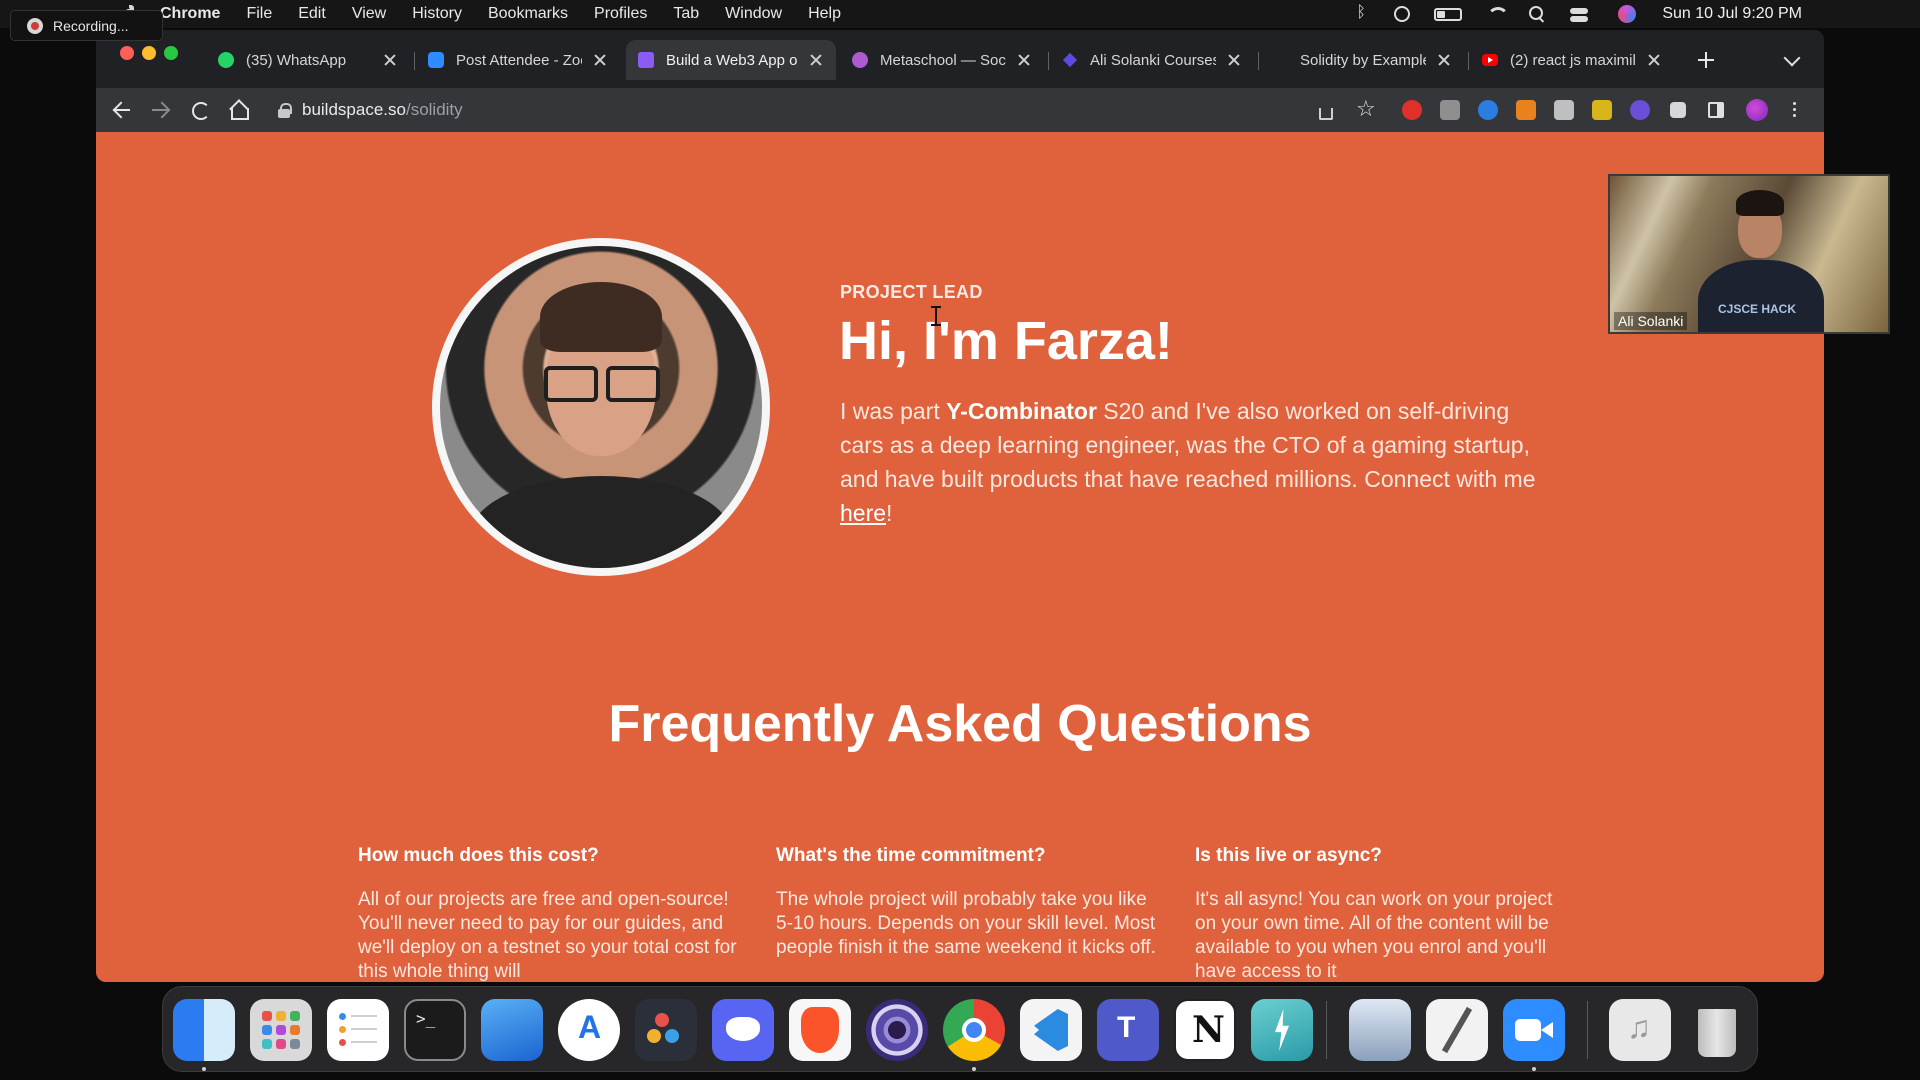 The image size is (1920, 1080). Describe the element at coordinates (1412, 110) in the screenshot. I see `extension-red-icon` at that location.